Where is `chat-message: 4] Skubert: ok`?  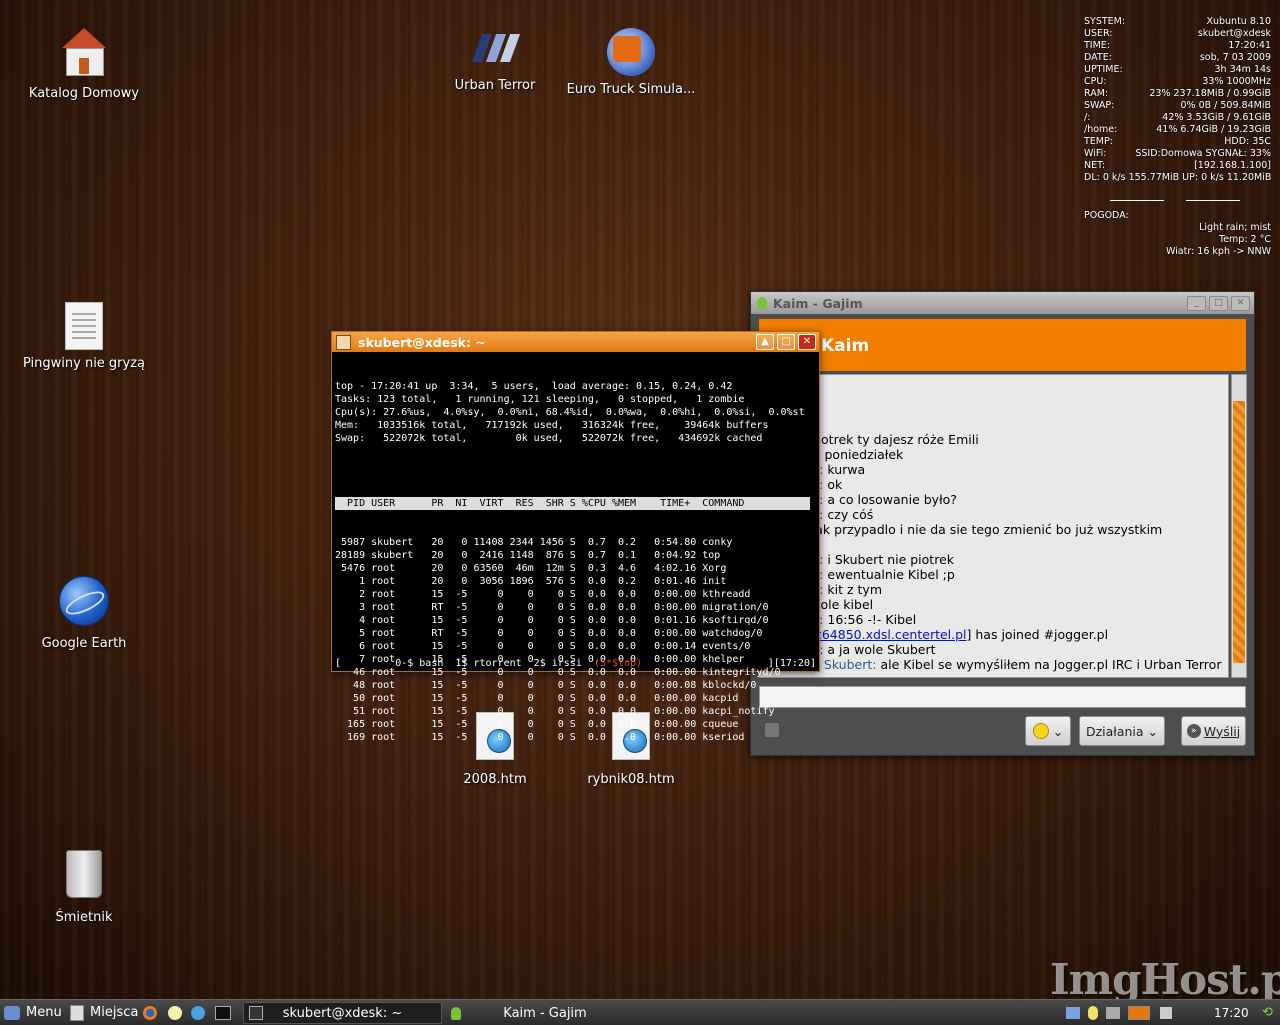 chat-message: 4] Skubert: ok is located at coordinates (994, 484).